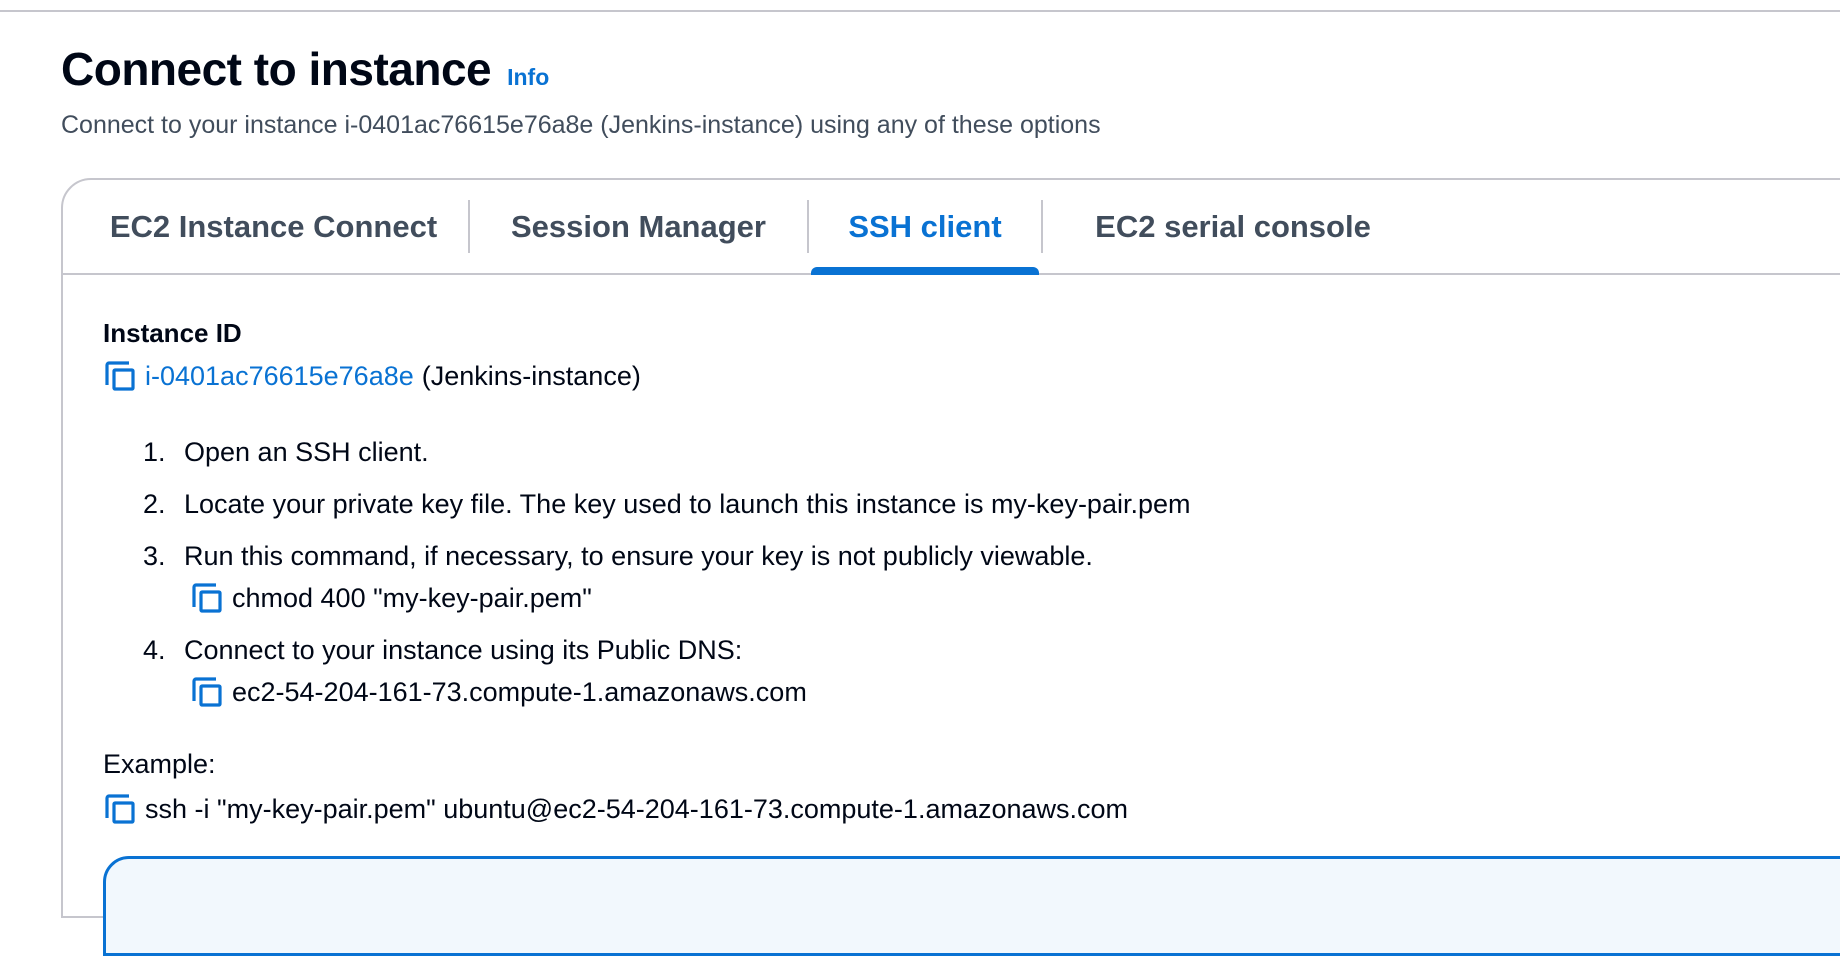 This screenshot has width=1840, height=956. Describe the element at coordinates (971, 376) in the screenshot. I see `instance-id-row: i-0401ac76615e76a8e (Jenkins-instance)` at that location.